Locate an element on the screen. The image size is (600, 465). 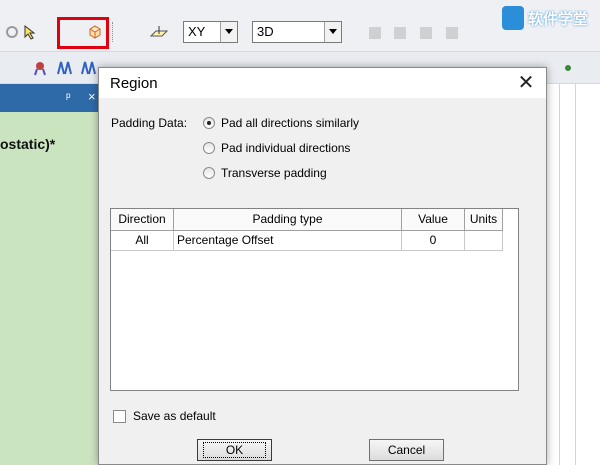
pane-body is located at coordinates (55, 288).